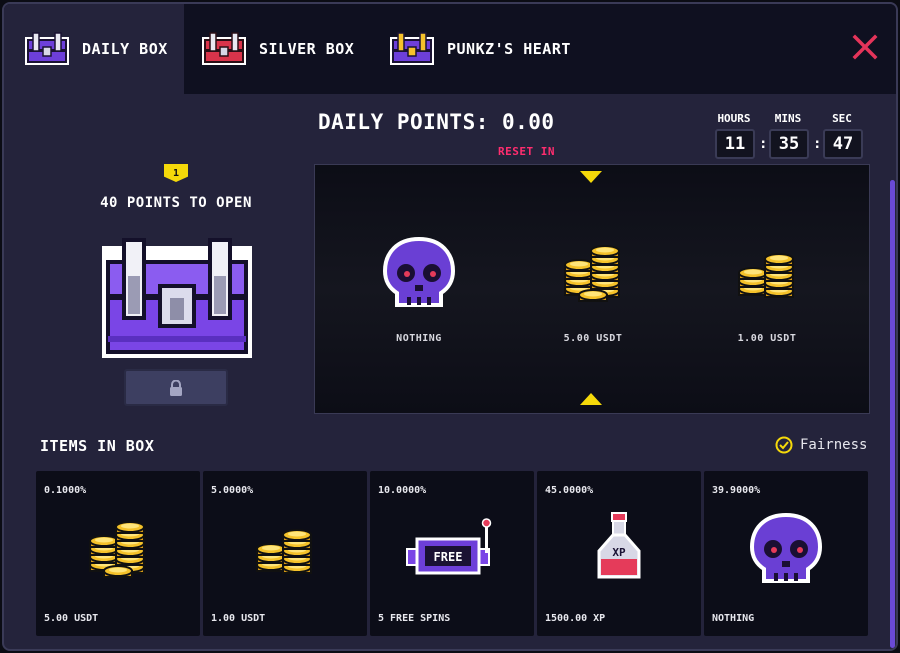 The image size is (900, 653). I want to click on level-badge: 1, so click(176, 173).